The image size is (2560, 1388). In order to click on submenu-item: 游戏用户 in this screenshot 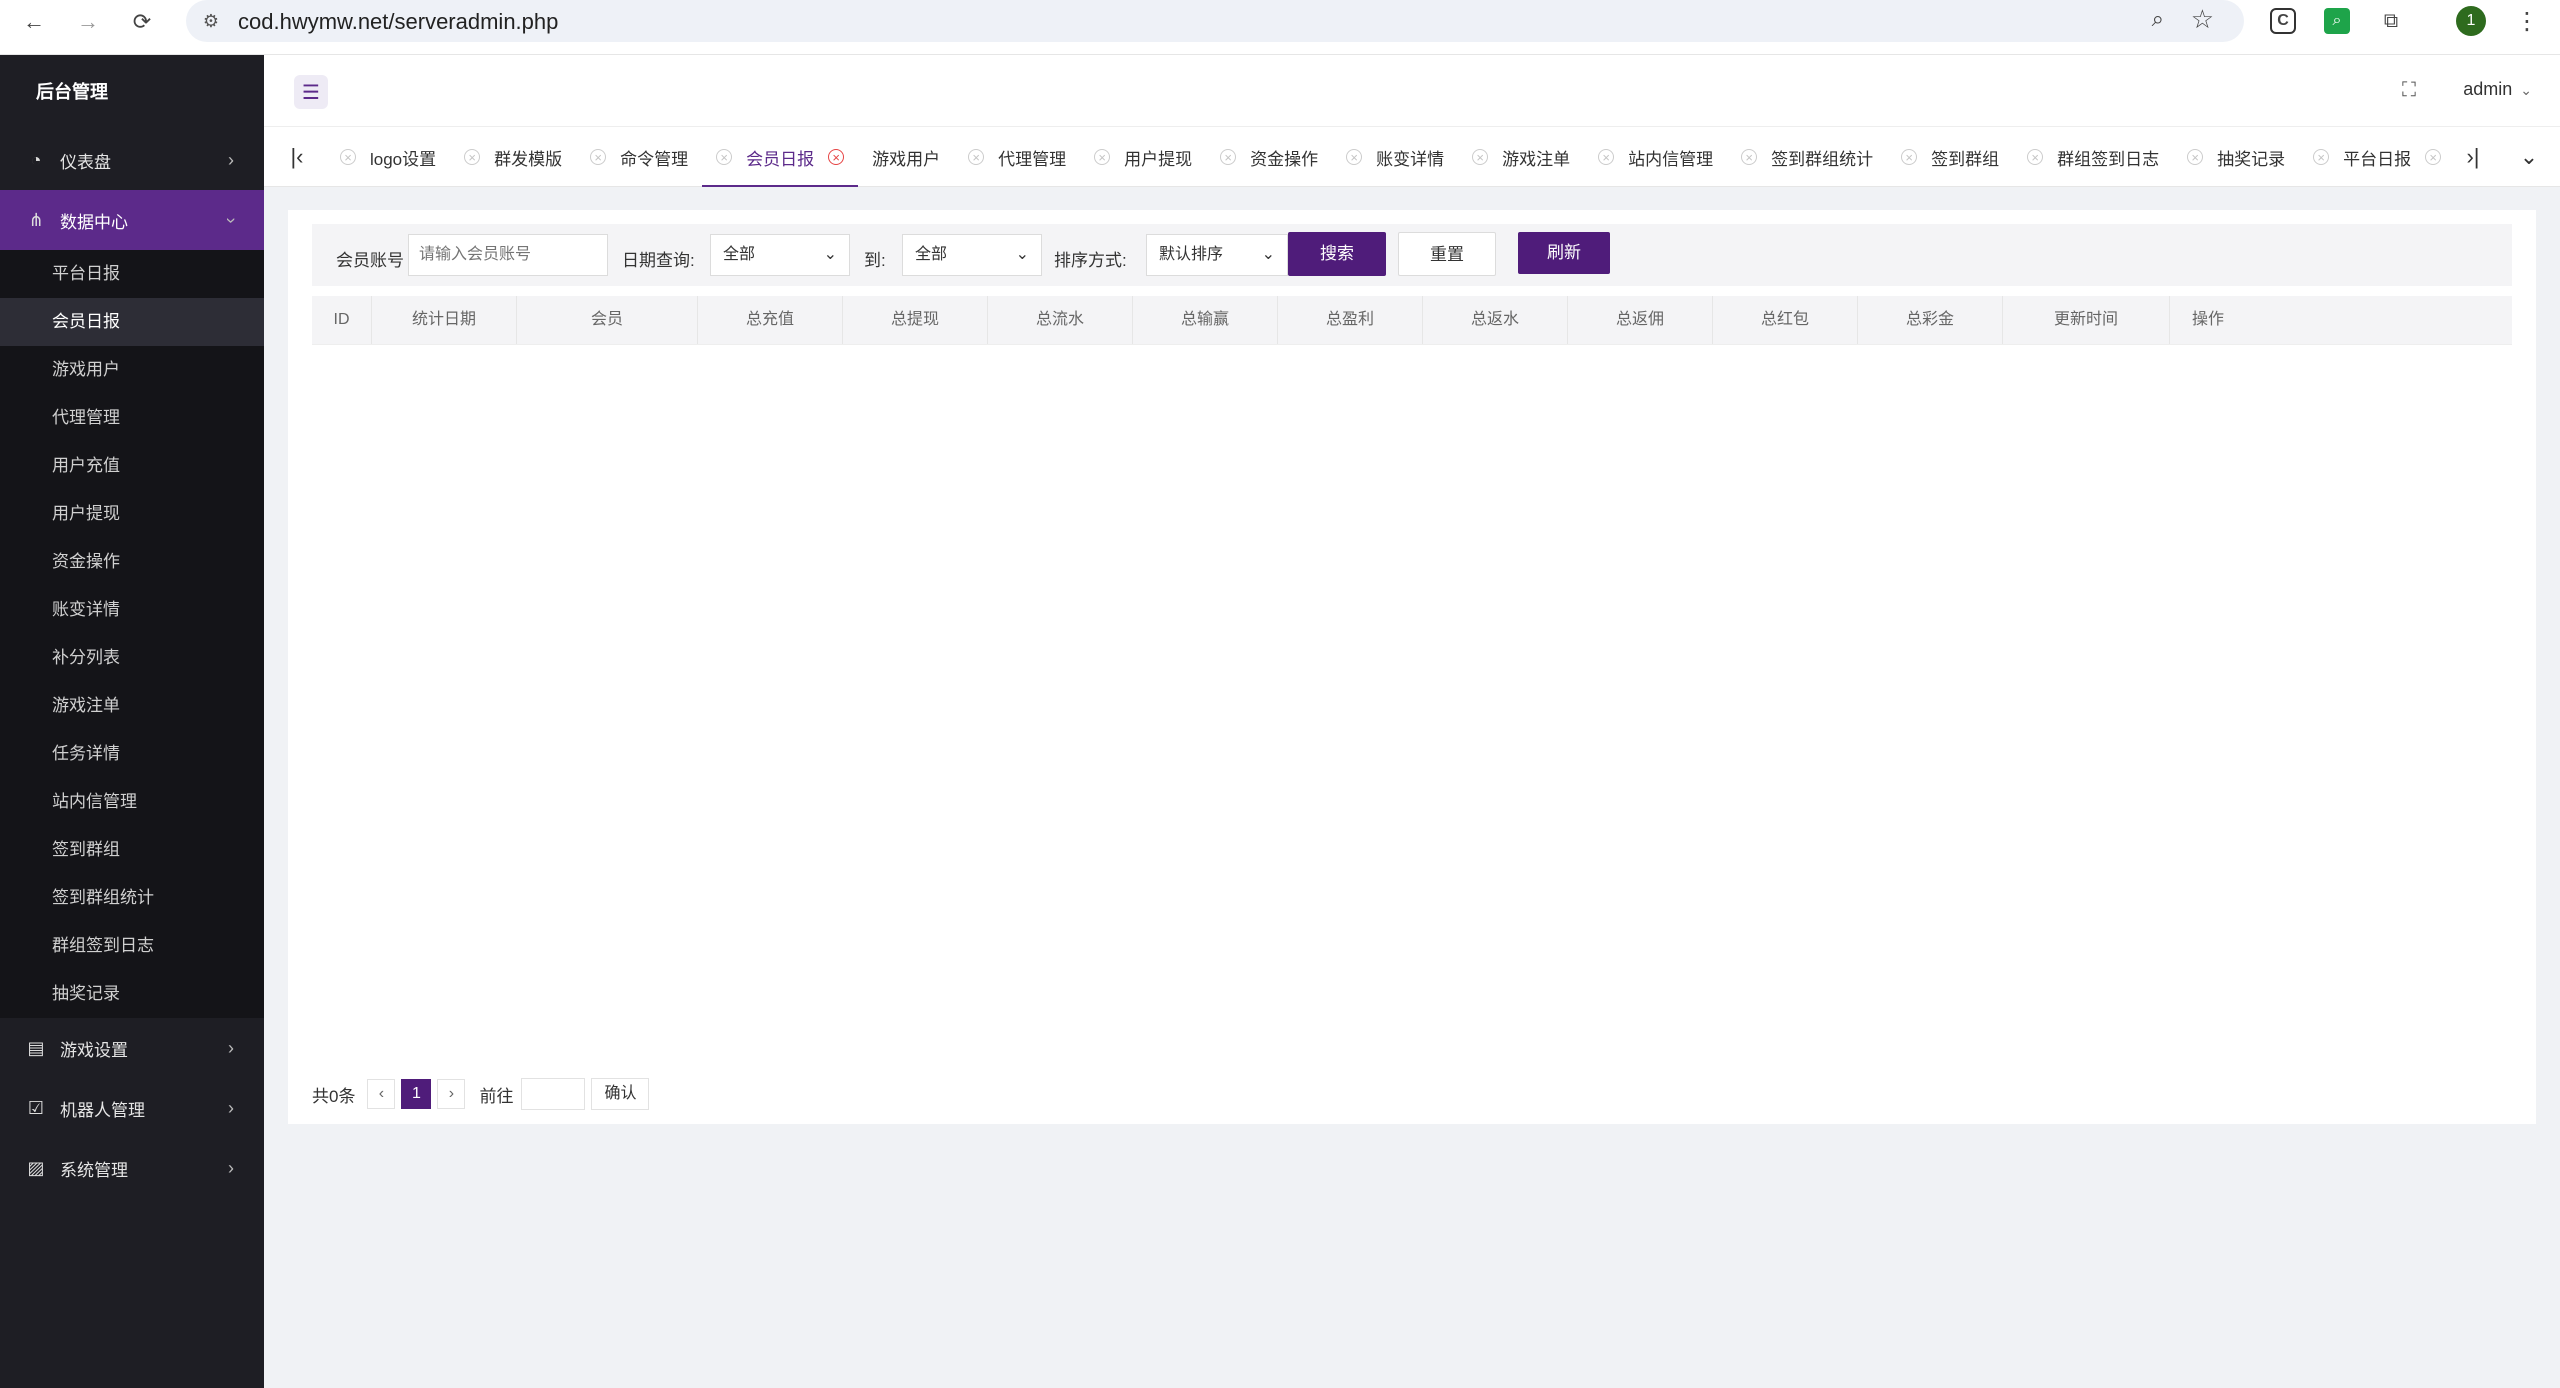, I will do `click(132, 370)`.